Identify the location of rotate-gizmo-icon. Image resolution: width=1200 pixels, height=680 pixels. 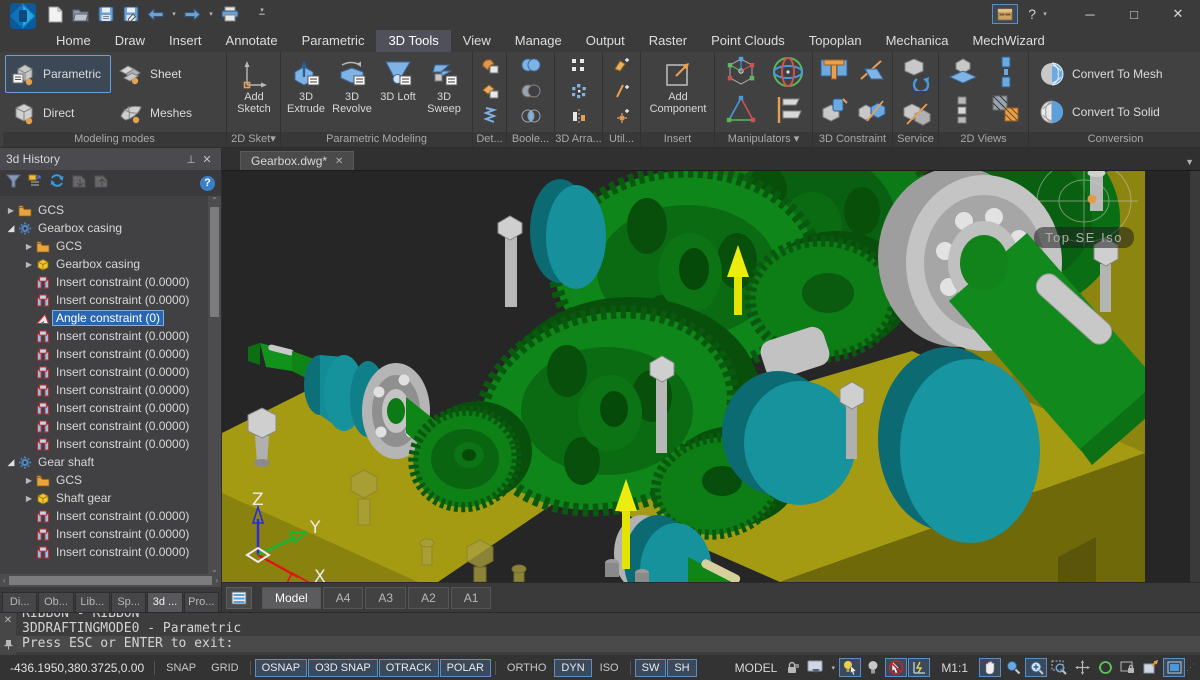
(788, 74).